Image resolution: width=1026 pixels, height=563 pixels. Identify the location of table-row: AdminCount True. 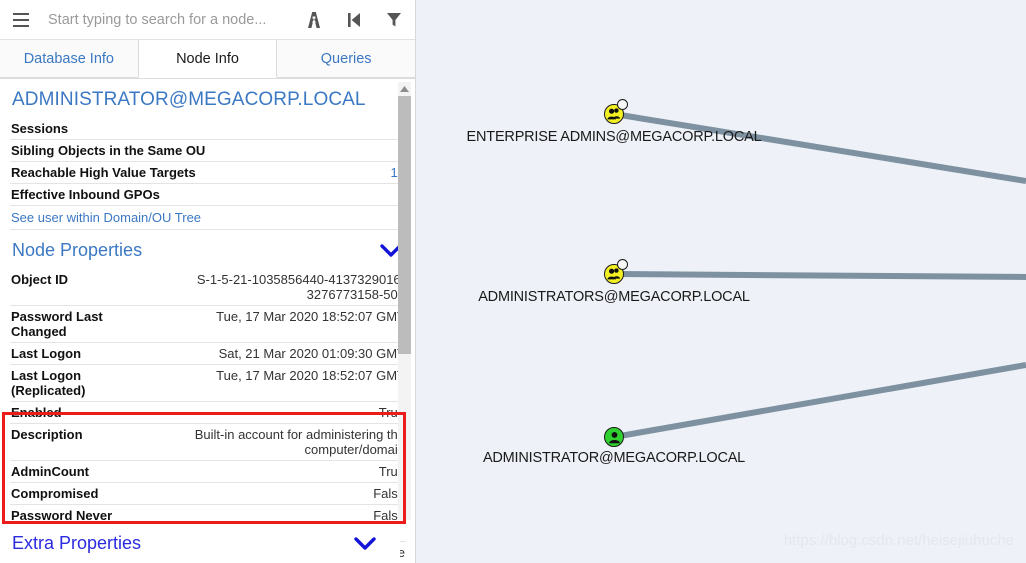
(208, 471).